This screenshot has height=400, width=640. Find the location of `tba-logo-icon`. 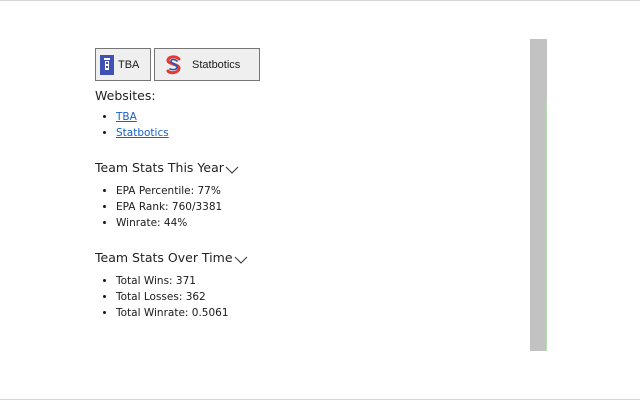

tba-logo-icon is located at coordinates (107, 64).